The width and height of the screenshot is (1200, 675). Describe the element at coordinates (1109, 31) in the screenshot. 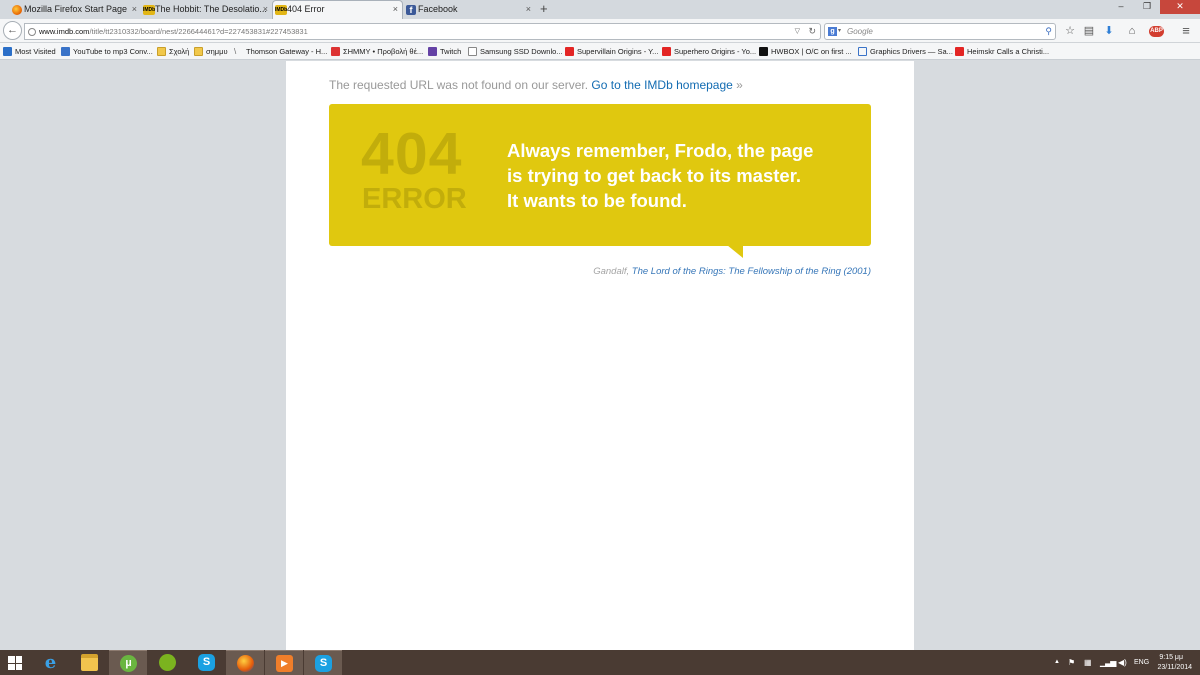

I see `download-icon: ⬇` at that location.